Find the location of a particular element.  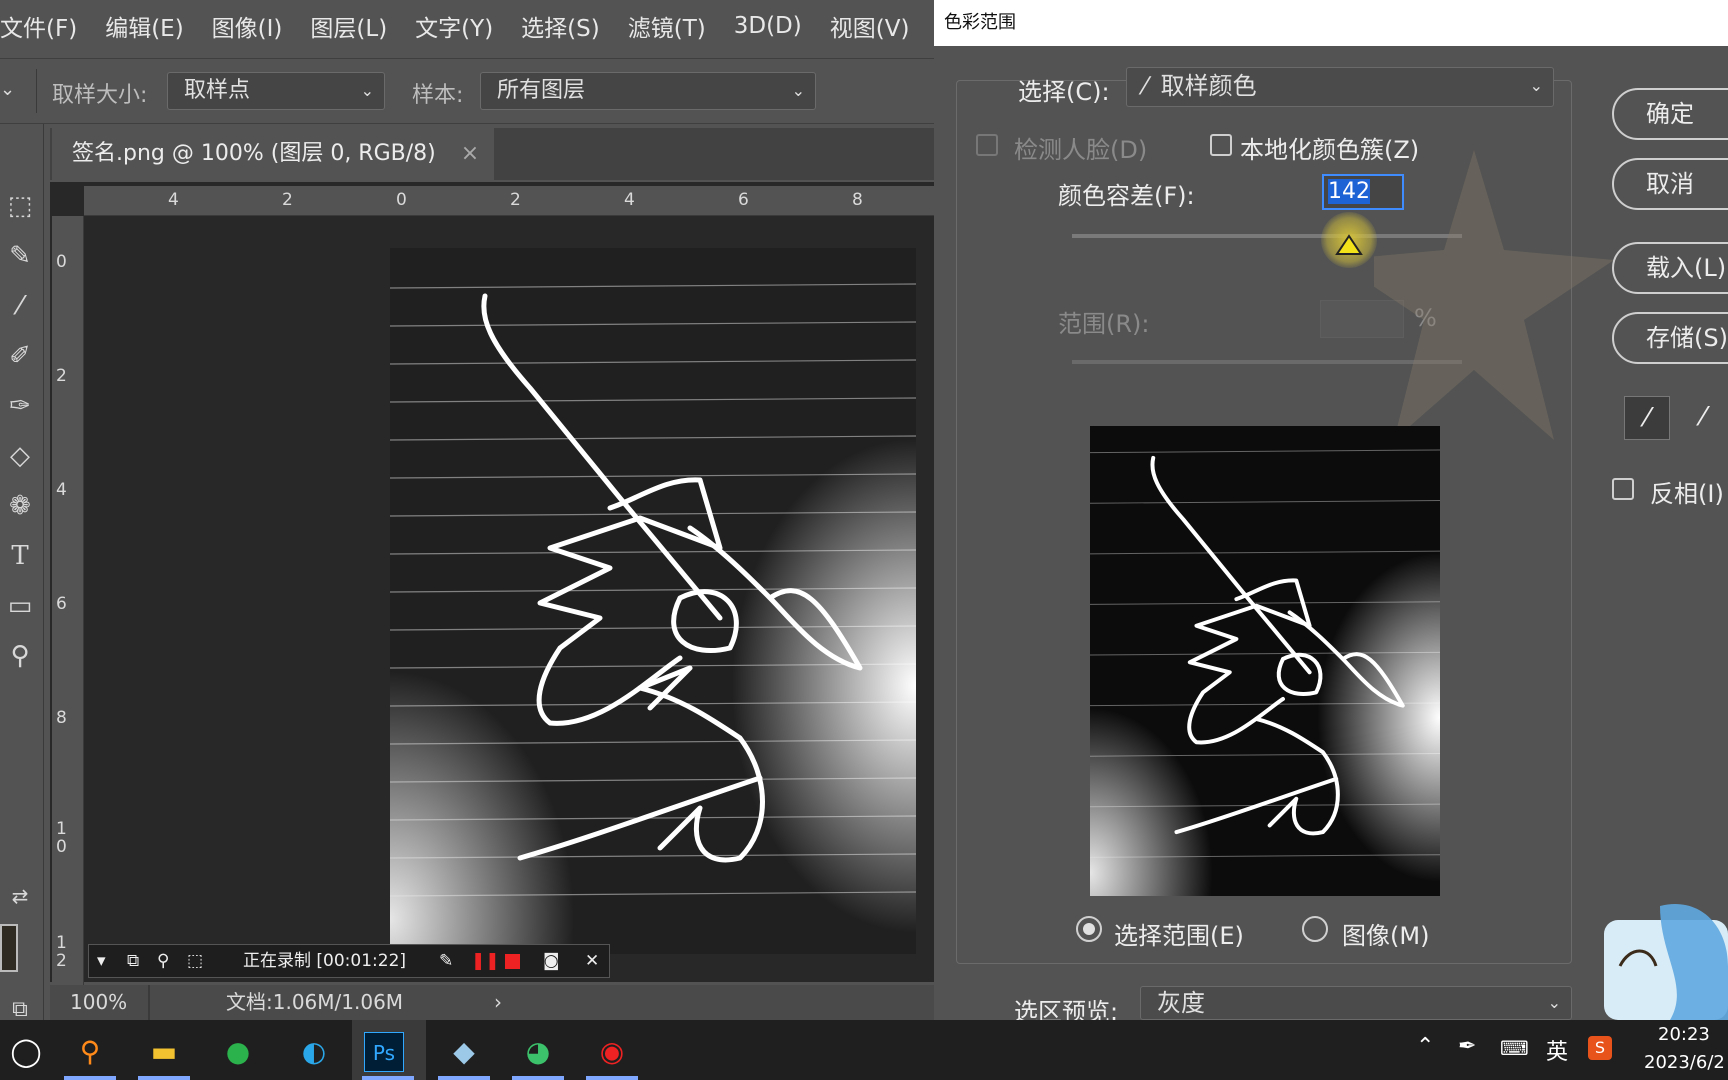

ime-indicator: 英 is located at coordinates (1557, 1050).